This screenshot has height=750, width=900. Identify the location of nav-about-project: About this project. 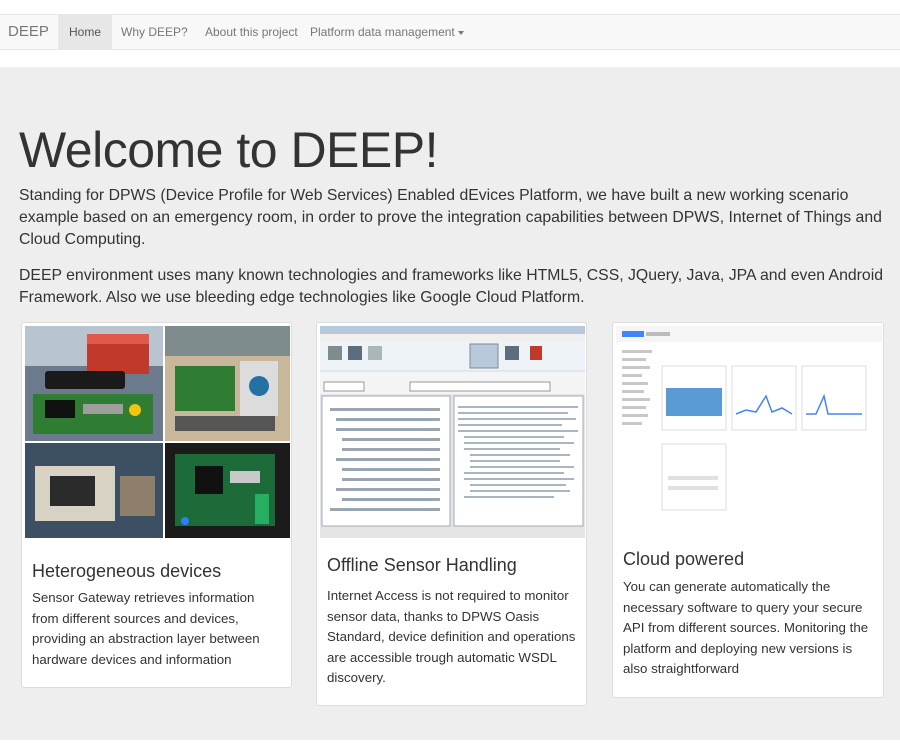
(251, 32).